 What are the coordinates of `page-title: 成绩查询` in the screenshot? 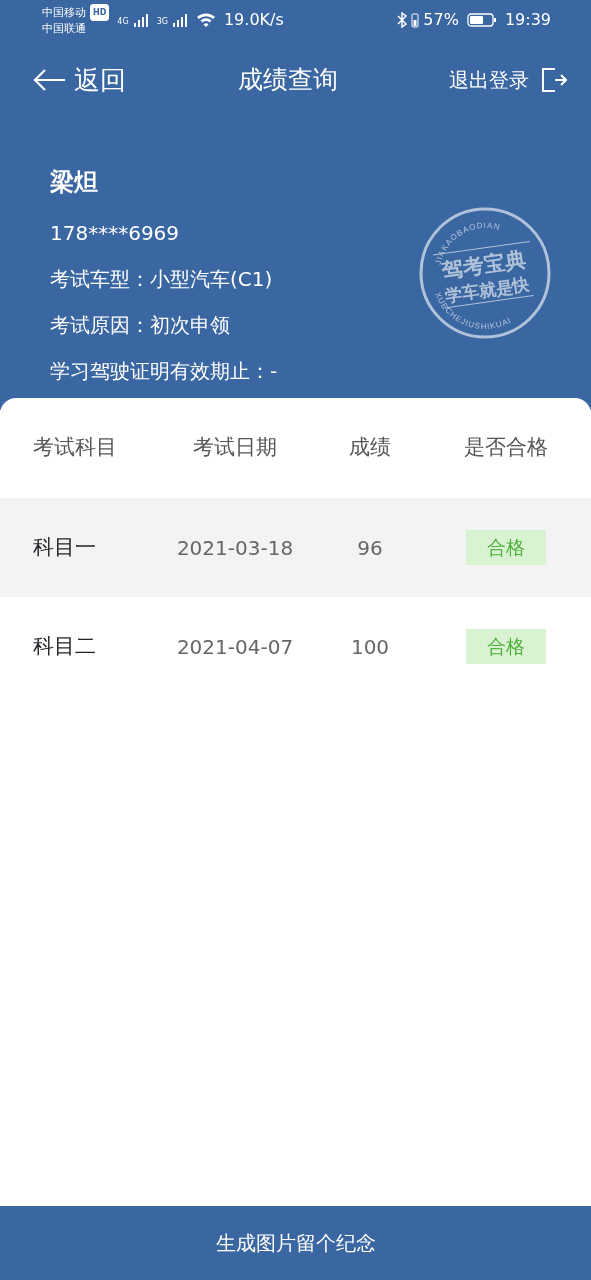 It's located at (287, 80).